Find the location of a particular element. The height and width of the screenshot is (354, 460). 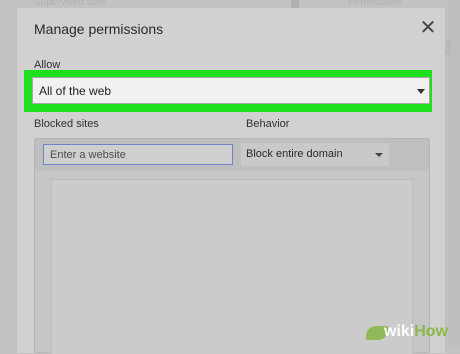

allow-select-value: All of the web is located at coordinates (75, 91).